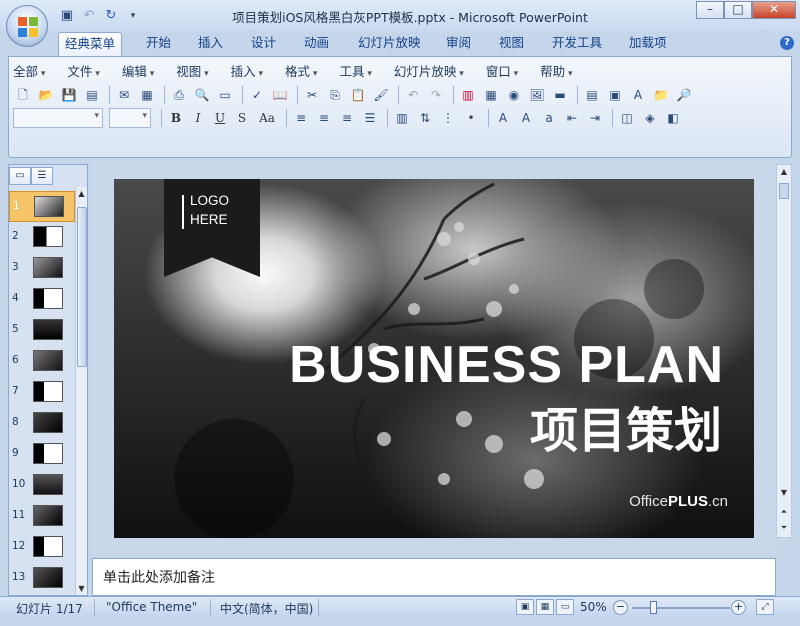 This screenshot has width=800, height=626. I want to click on email-icon: ✉, so click(124, 95).